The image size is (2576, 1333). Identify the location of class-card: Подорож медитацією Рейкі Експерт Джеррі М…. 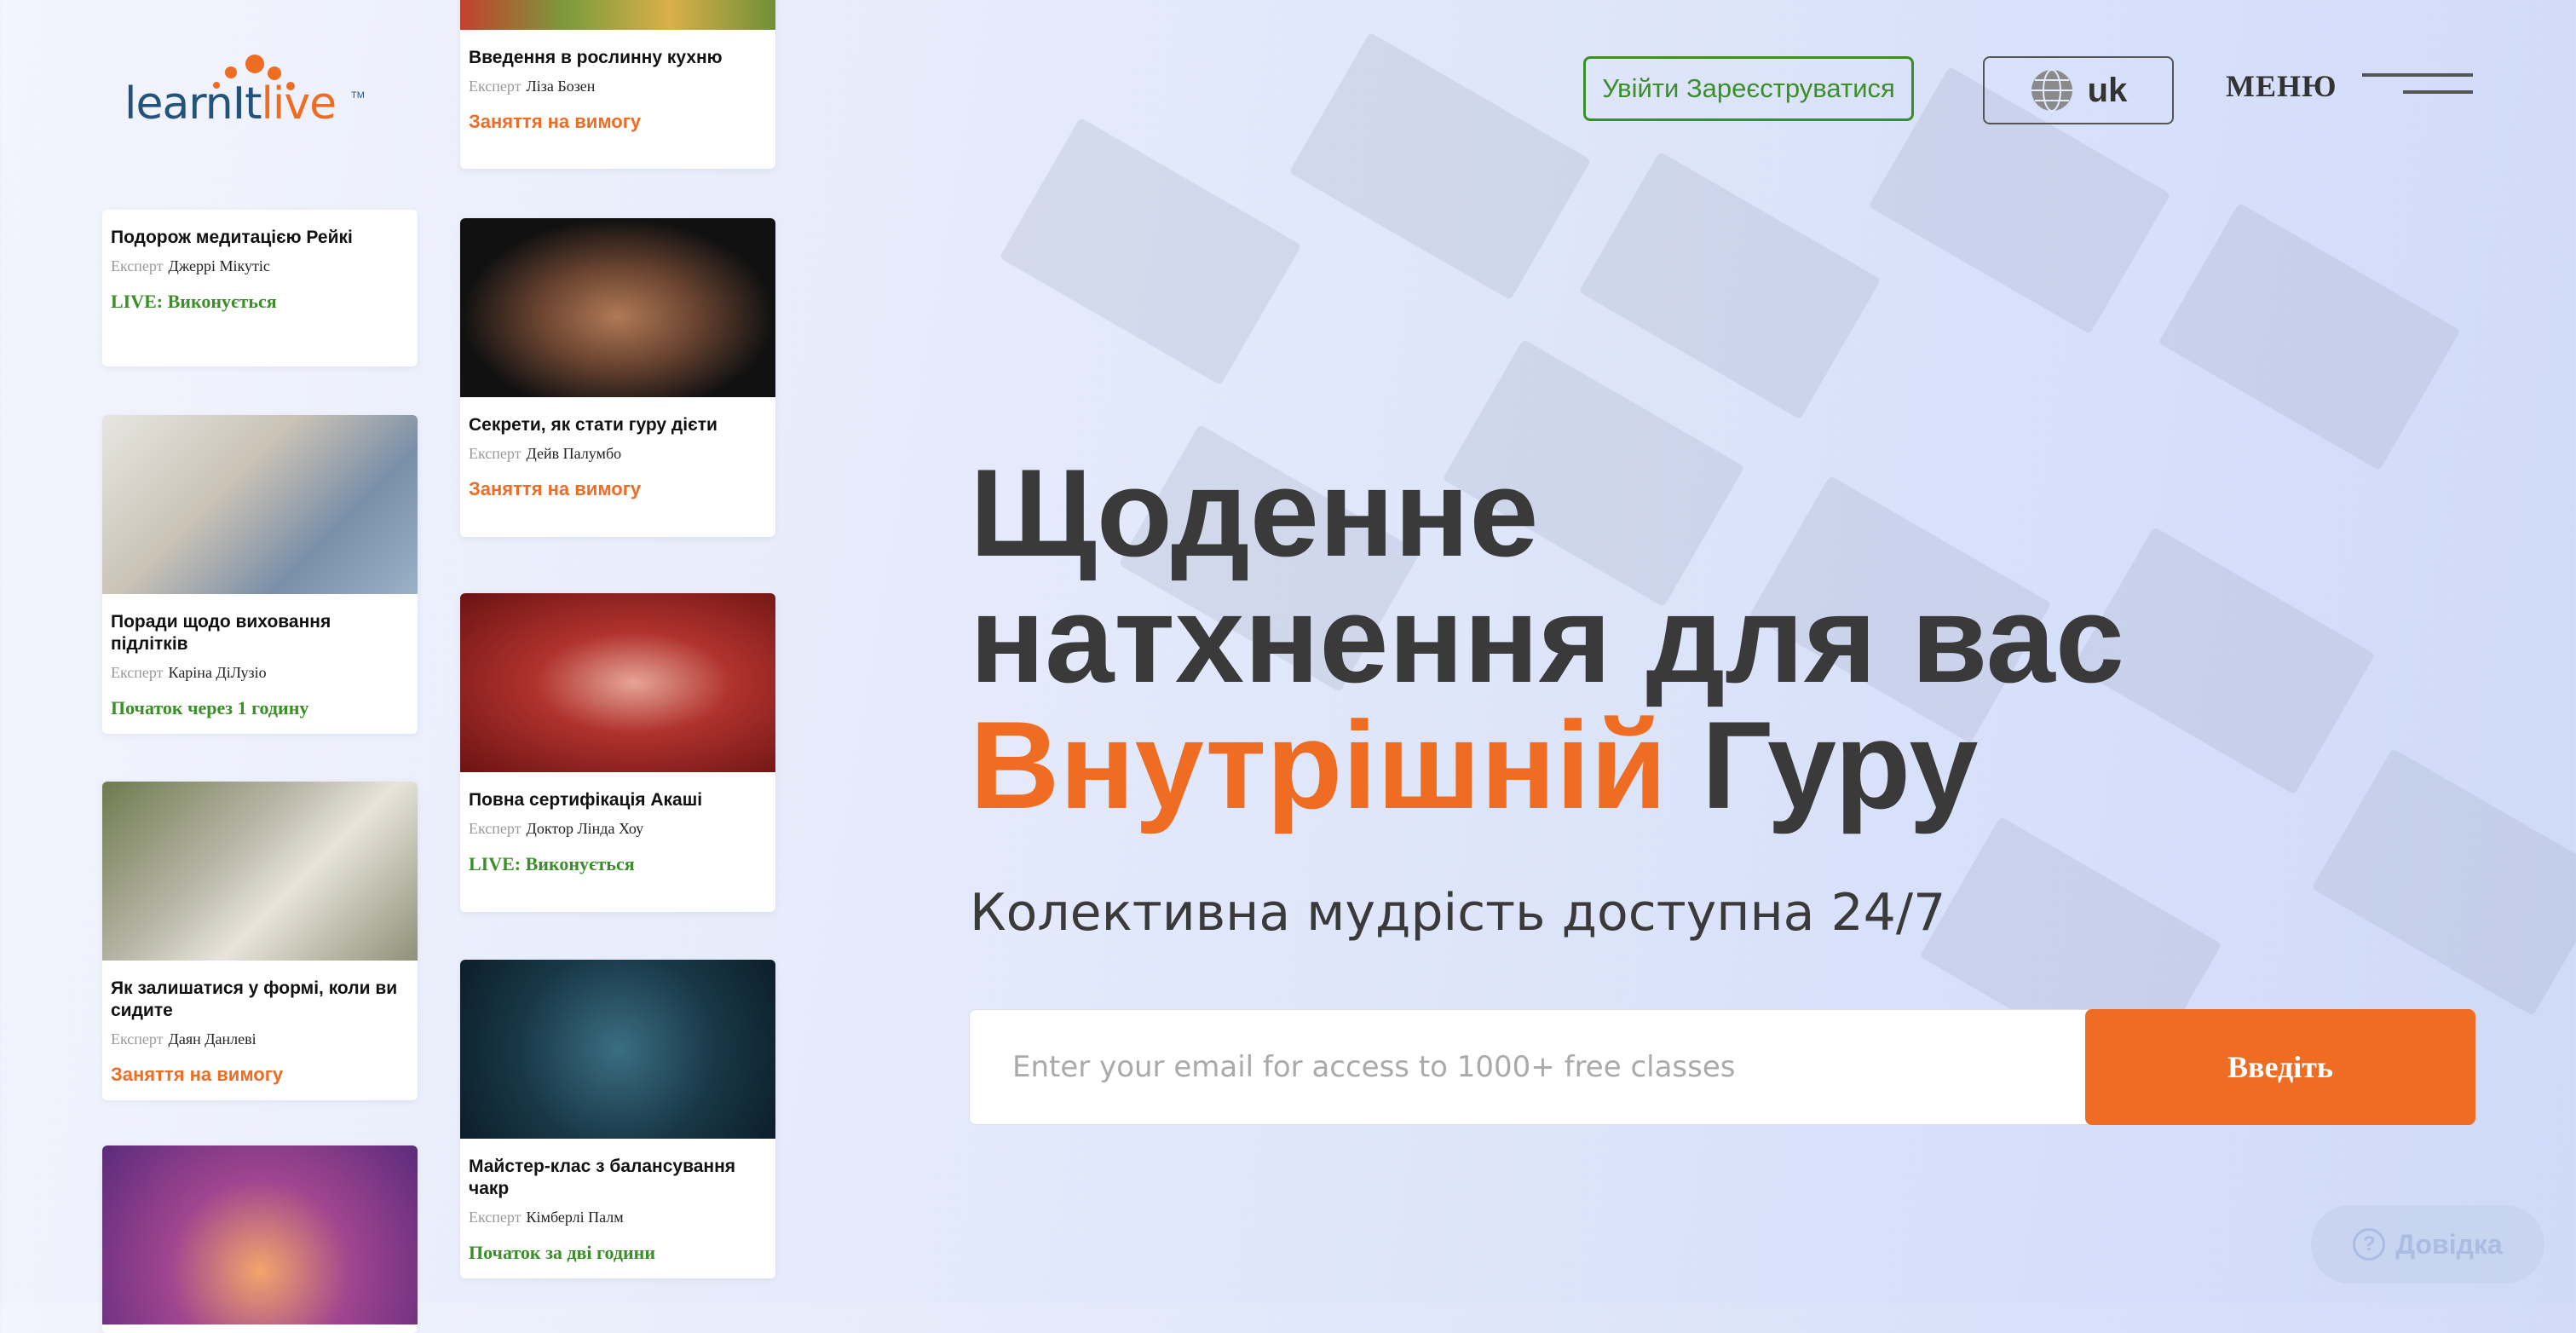
(260, 288).